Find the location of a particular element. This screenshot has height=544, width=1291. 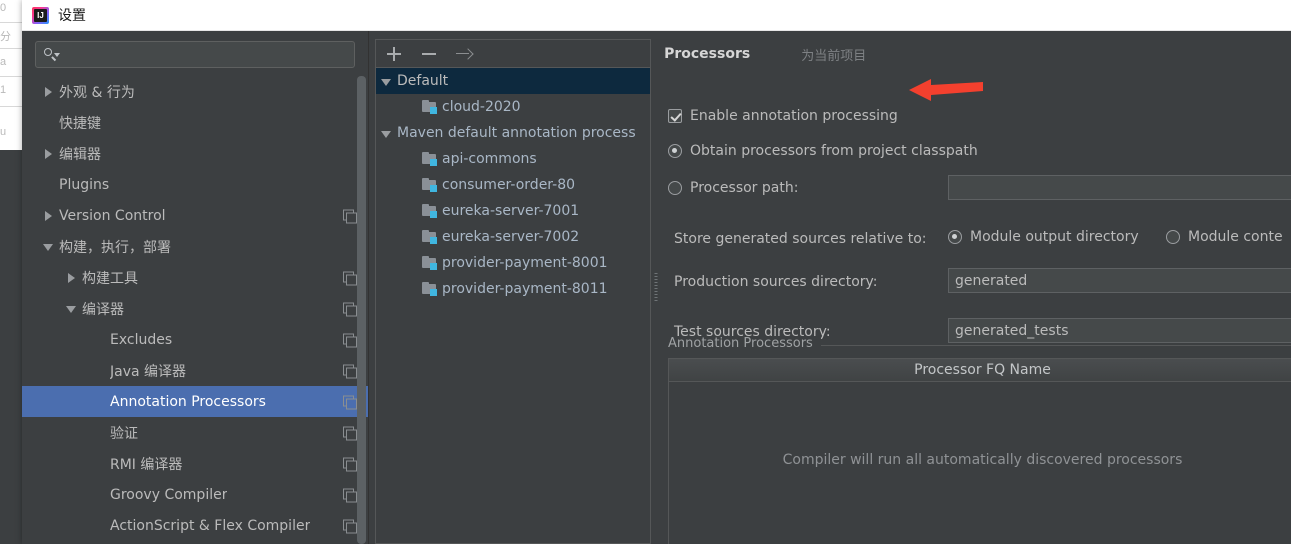

sidebar-item-label: RMI 编译器 is located at coordinates (146, 464).